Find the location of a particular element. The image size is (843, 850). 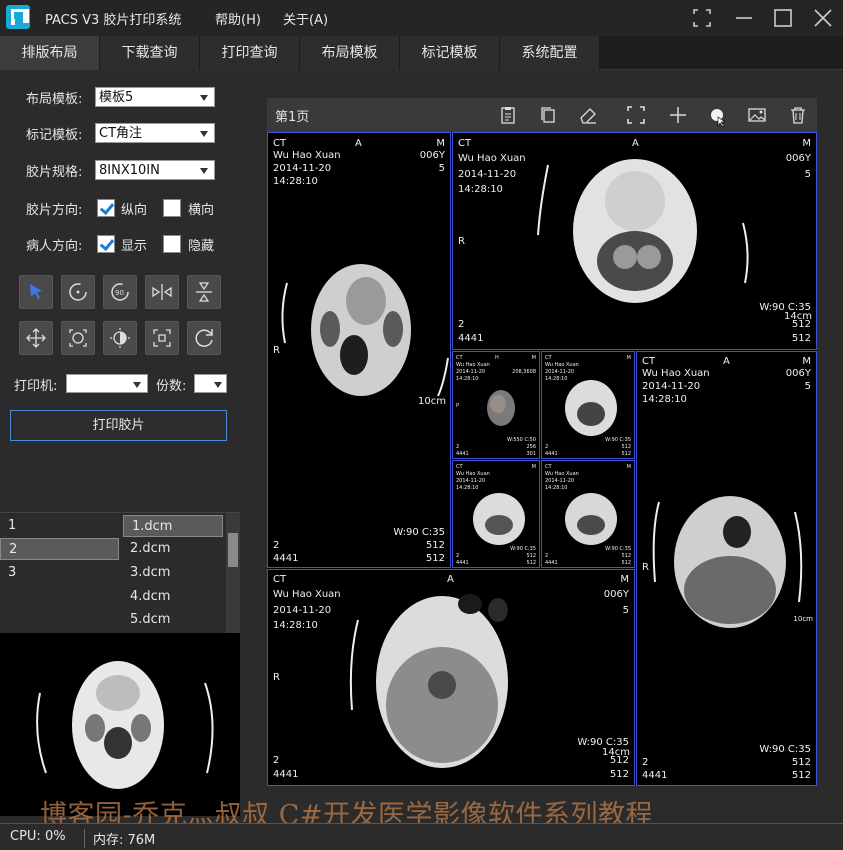

film-toolbar: 第1页 is located at coordinates (542, 115).